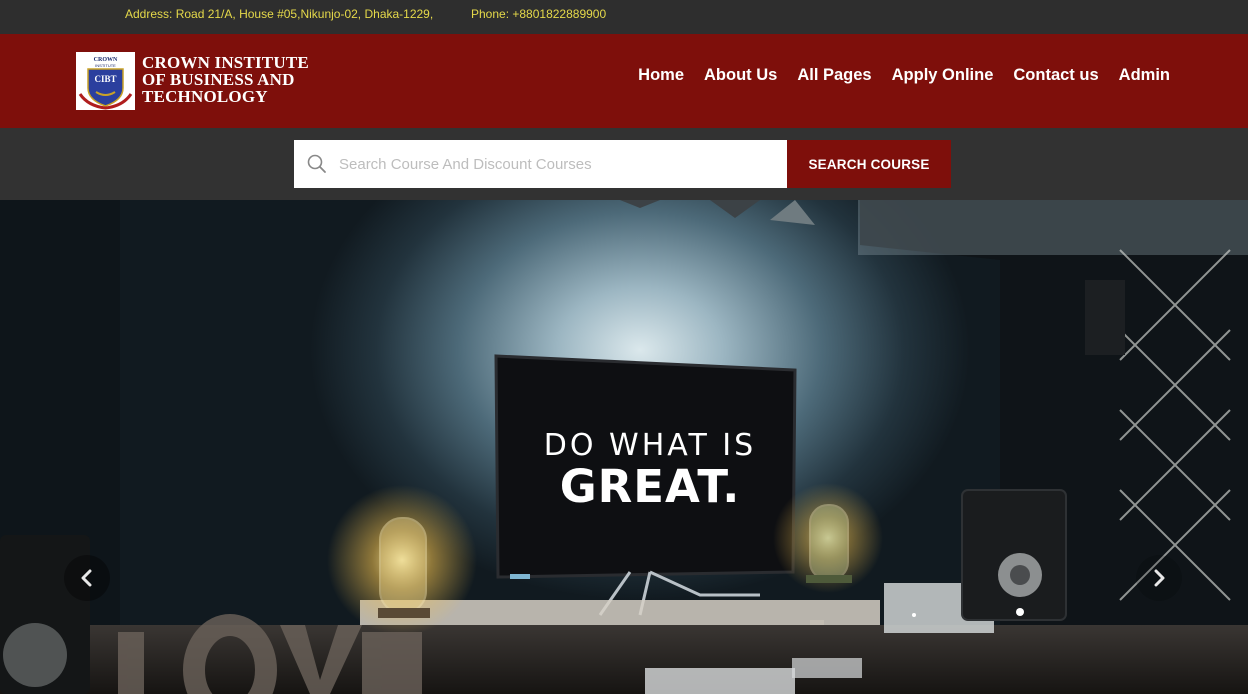 This screenshot has width=1248, height=694. Describe the element at coordinates (105, 65) in the screenshot. I see `logo-text-sub: INSTITUTE` at that location.